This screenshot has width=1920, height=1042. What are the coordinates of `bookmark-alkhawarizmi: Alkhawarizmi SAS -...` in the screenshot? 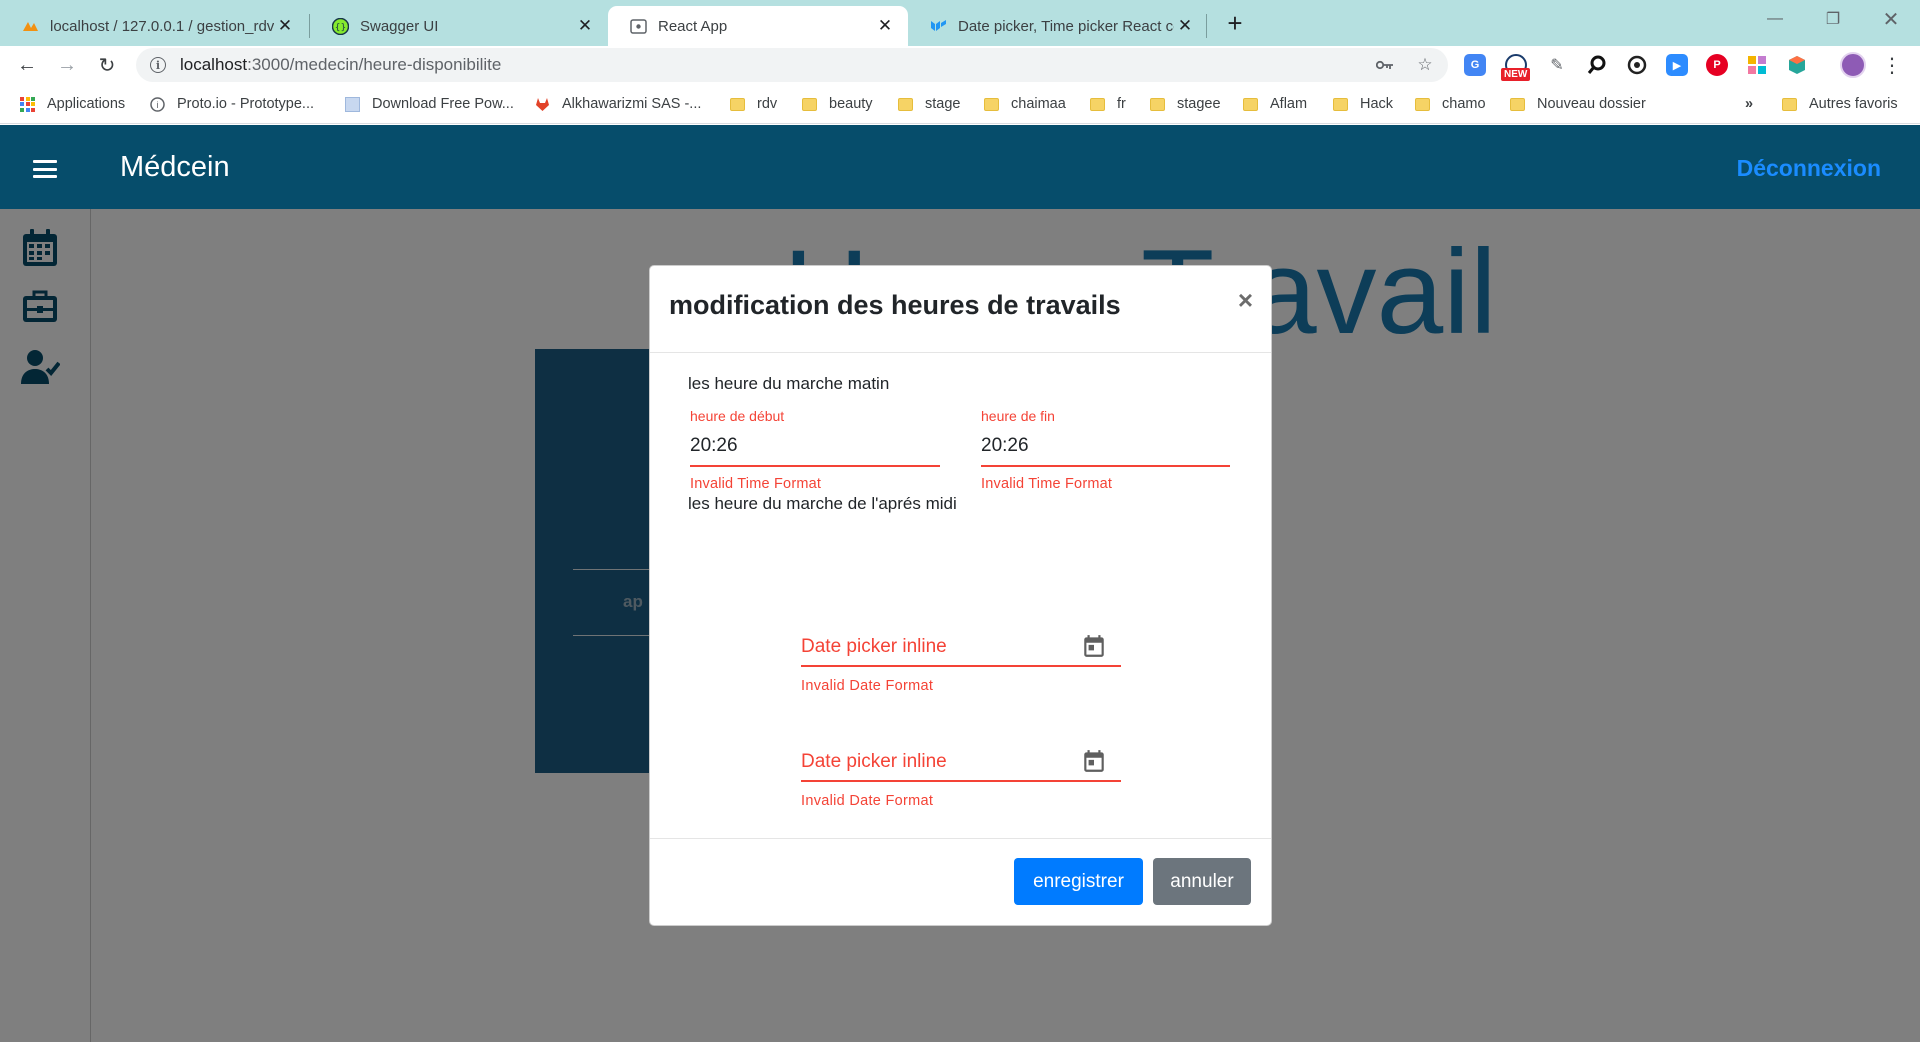 It's located at (618, 104).